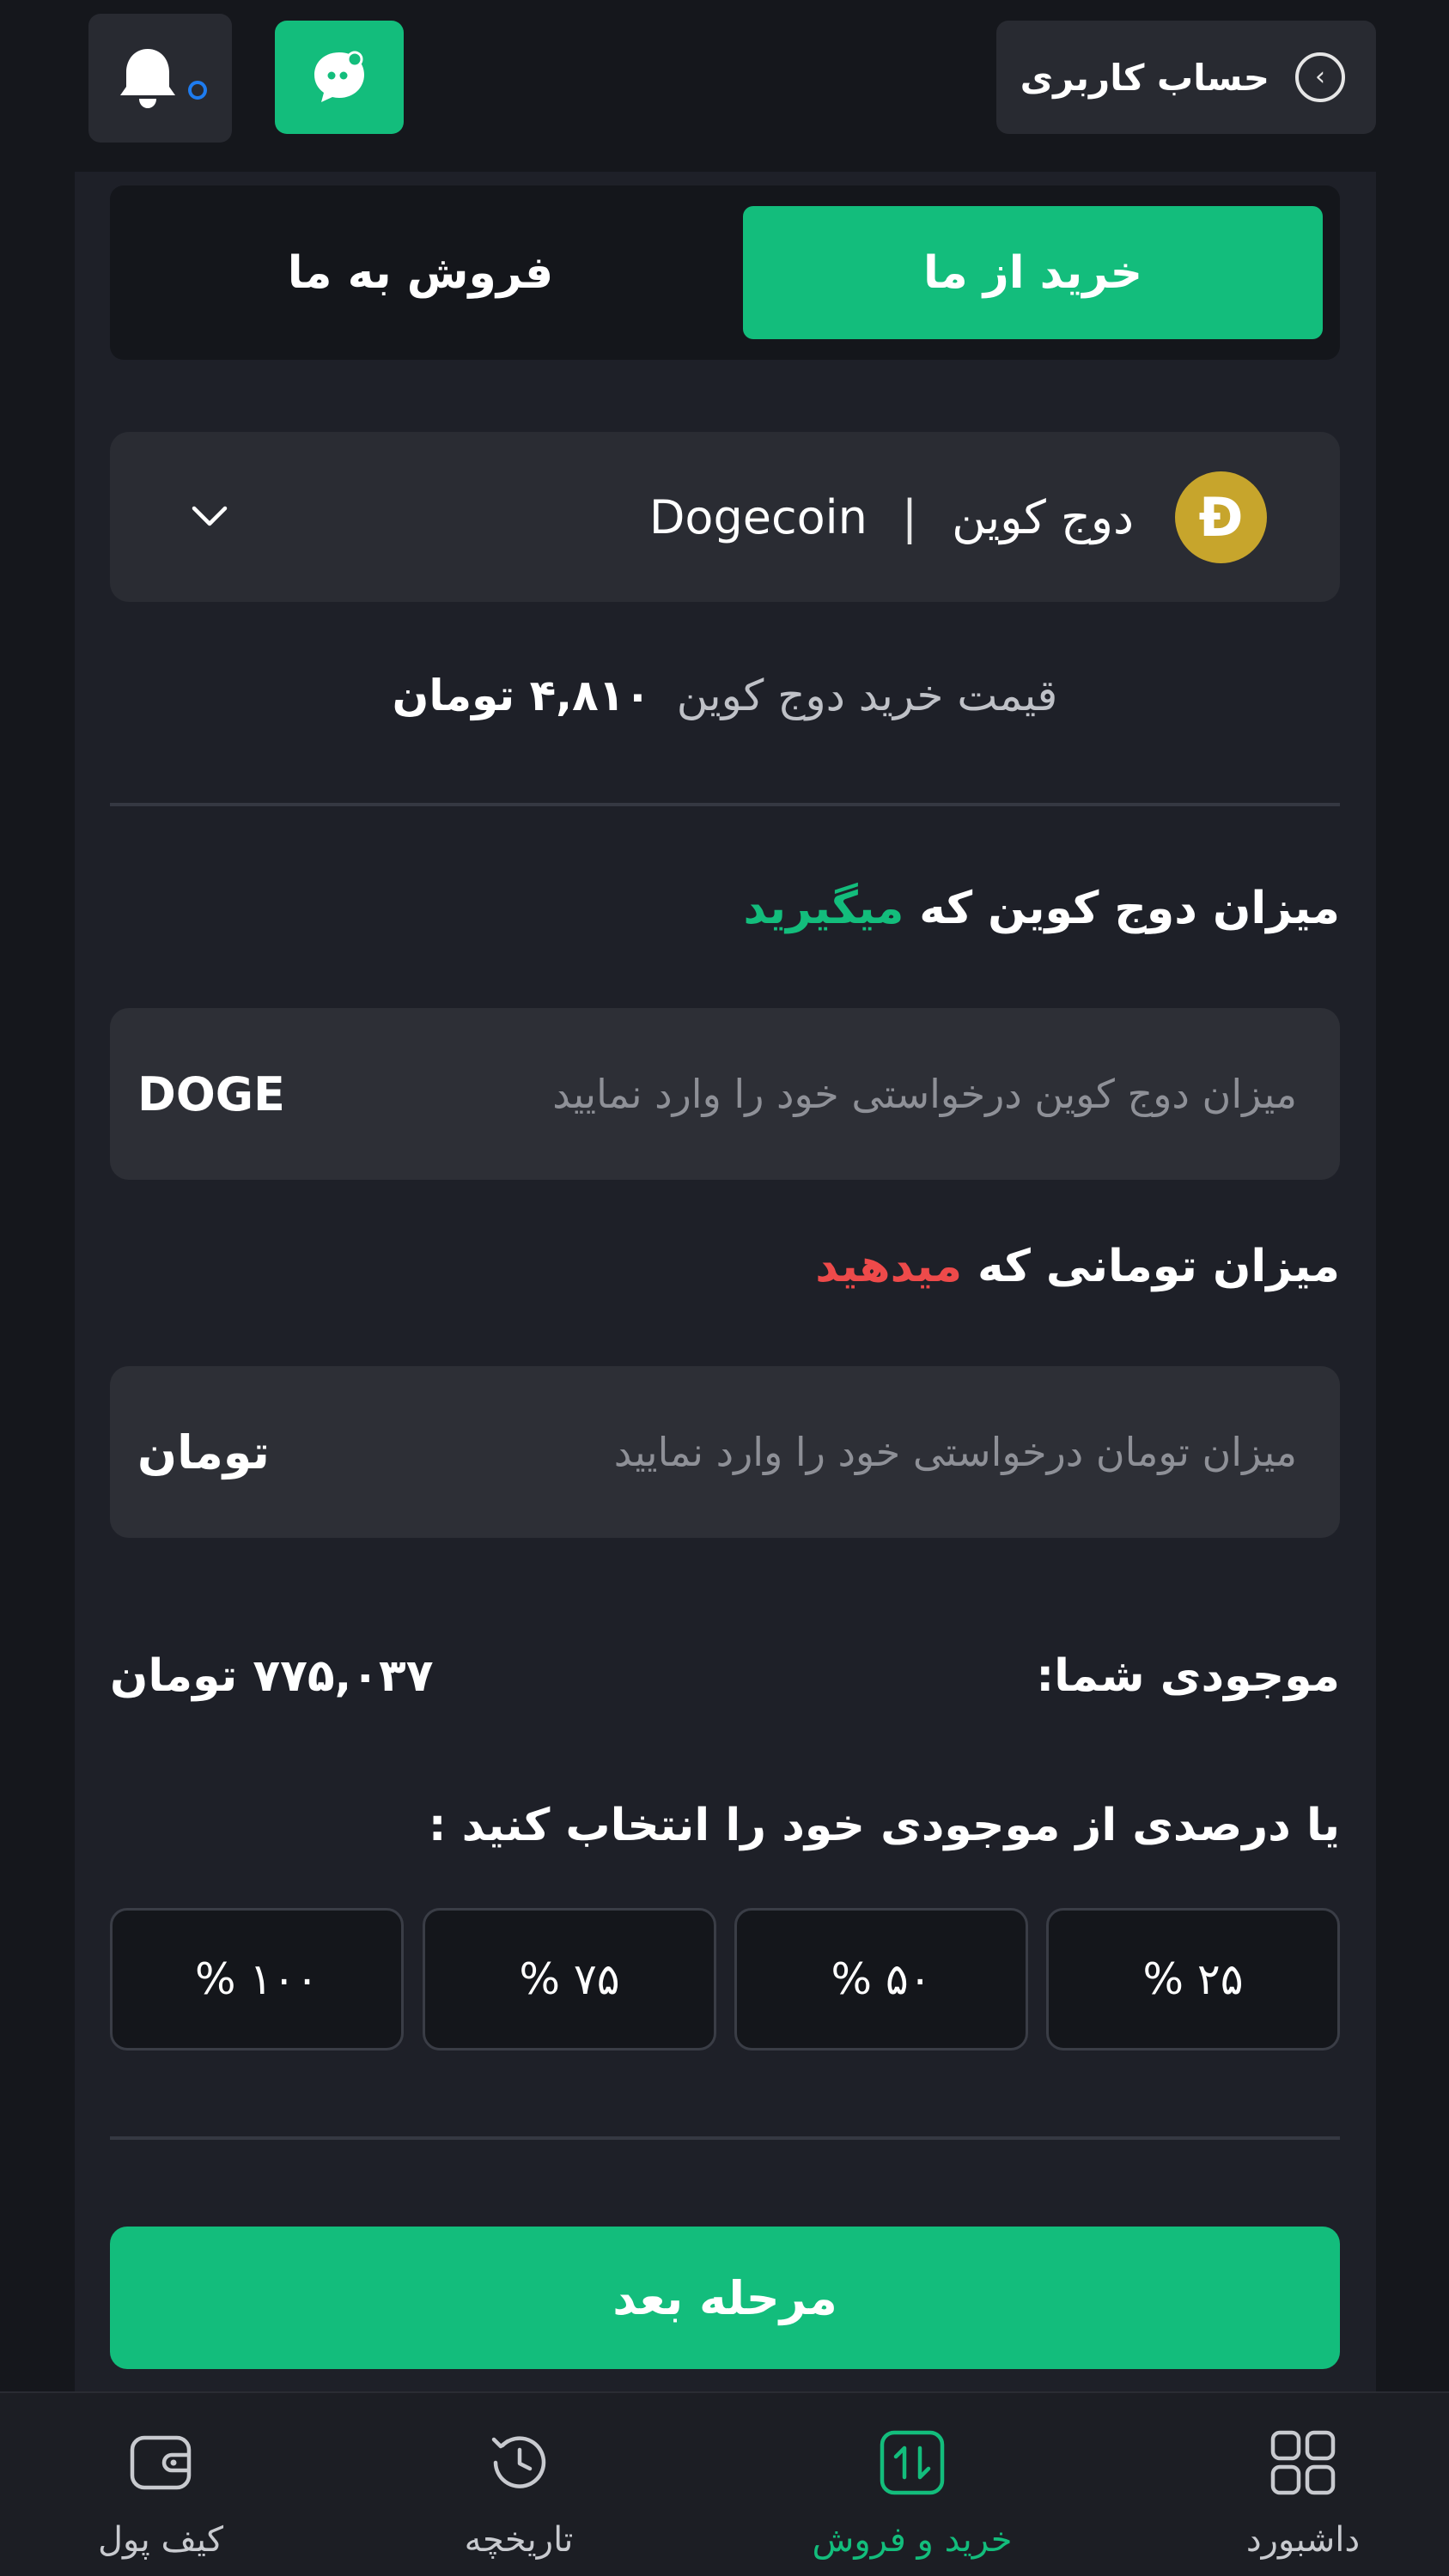 Image resolution: width=1449 pixels, height=2576 pixels. I want to click on balance-label: موجودی شما:, so click(1188, 1676).